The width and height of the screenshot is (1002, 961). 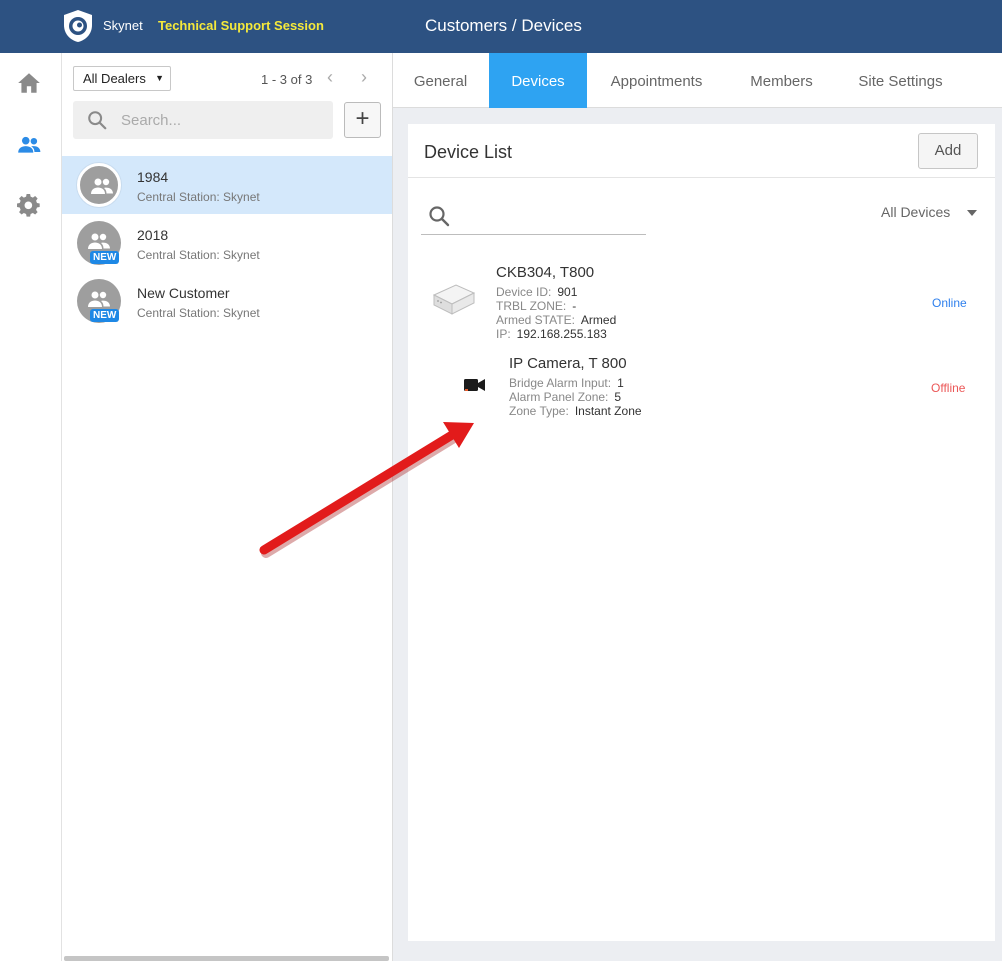 I want to click on field-label: Armed STATE:, so click(x=535, y=320).